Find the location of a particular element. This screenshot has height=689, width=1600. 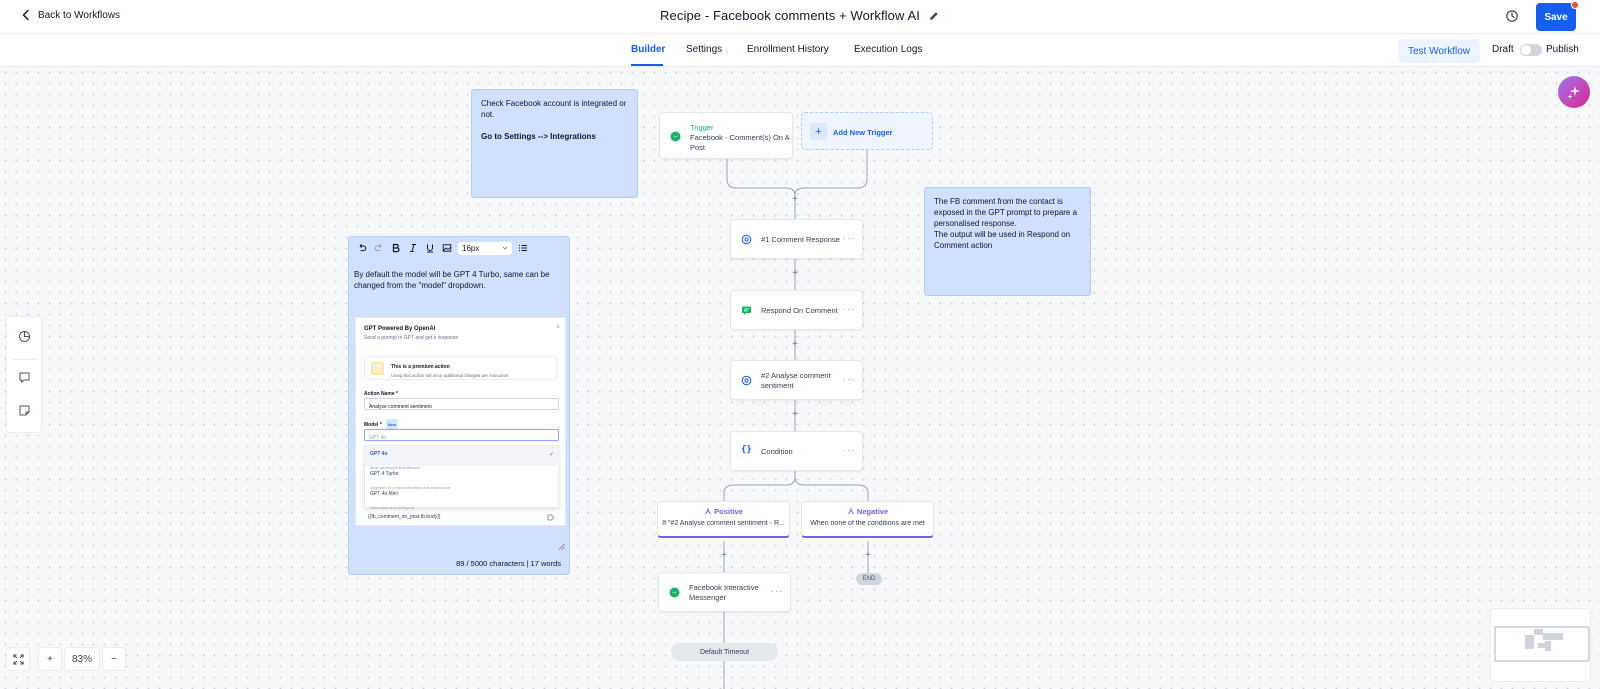

tab-builder: Builder is located at coordinates (648, 49).